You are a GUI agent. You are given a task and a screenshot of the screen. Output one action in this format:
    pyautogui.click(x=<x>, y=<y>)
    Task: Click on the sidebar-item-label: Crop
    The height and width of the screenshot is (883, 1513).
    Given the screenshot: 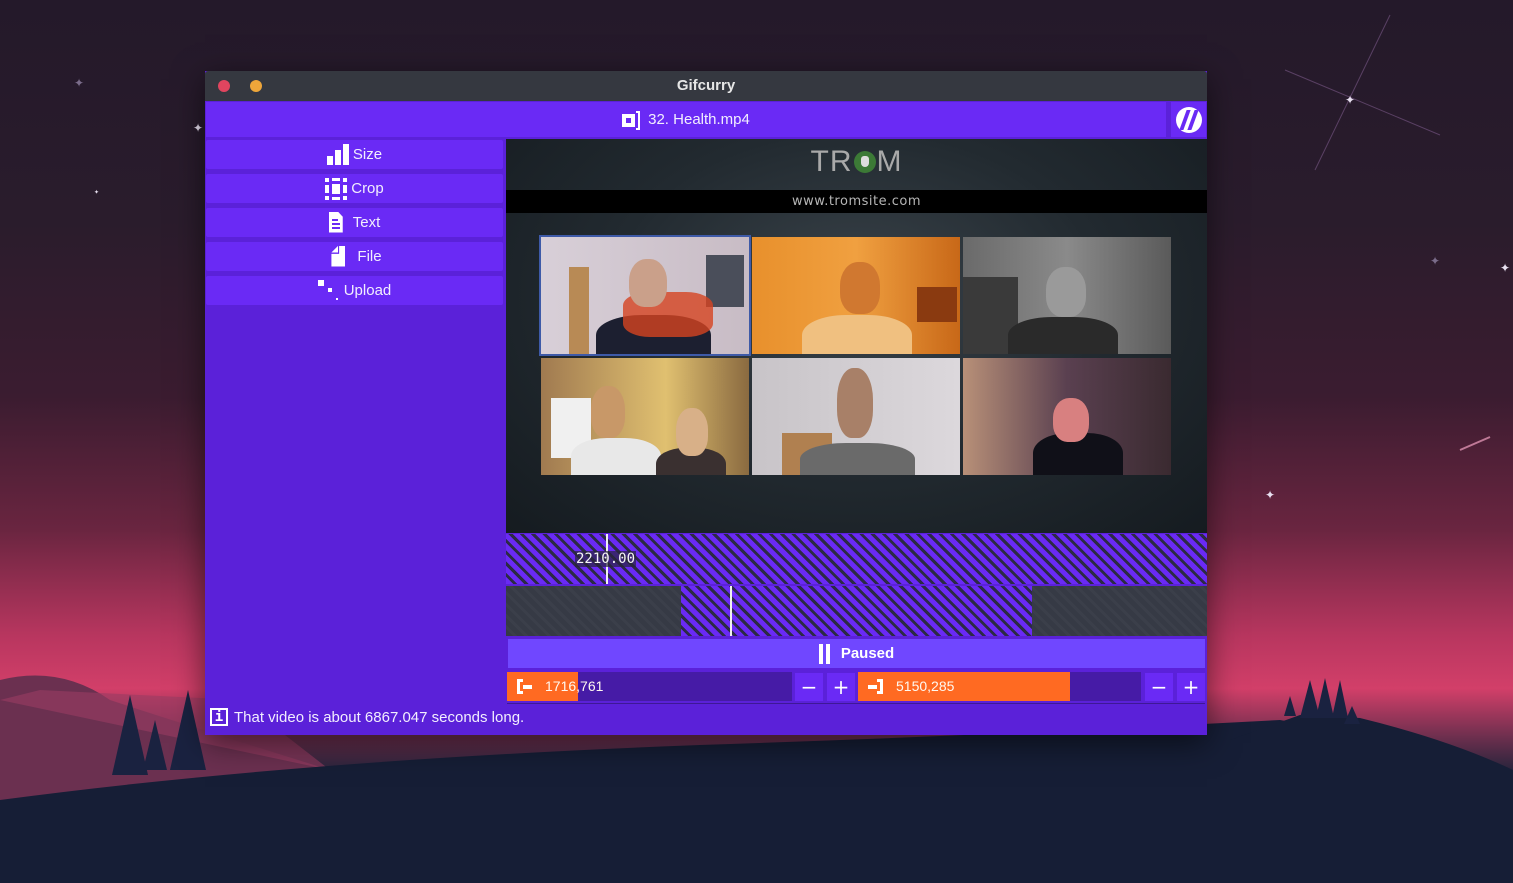 What is the action you would take?
    pyautogui.click(x=367, y=188)
    